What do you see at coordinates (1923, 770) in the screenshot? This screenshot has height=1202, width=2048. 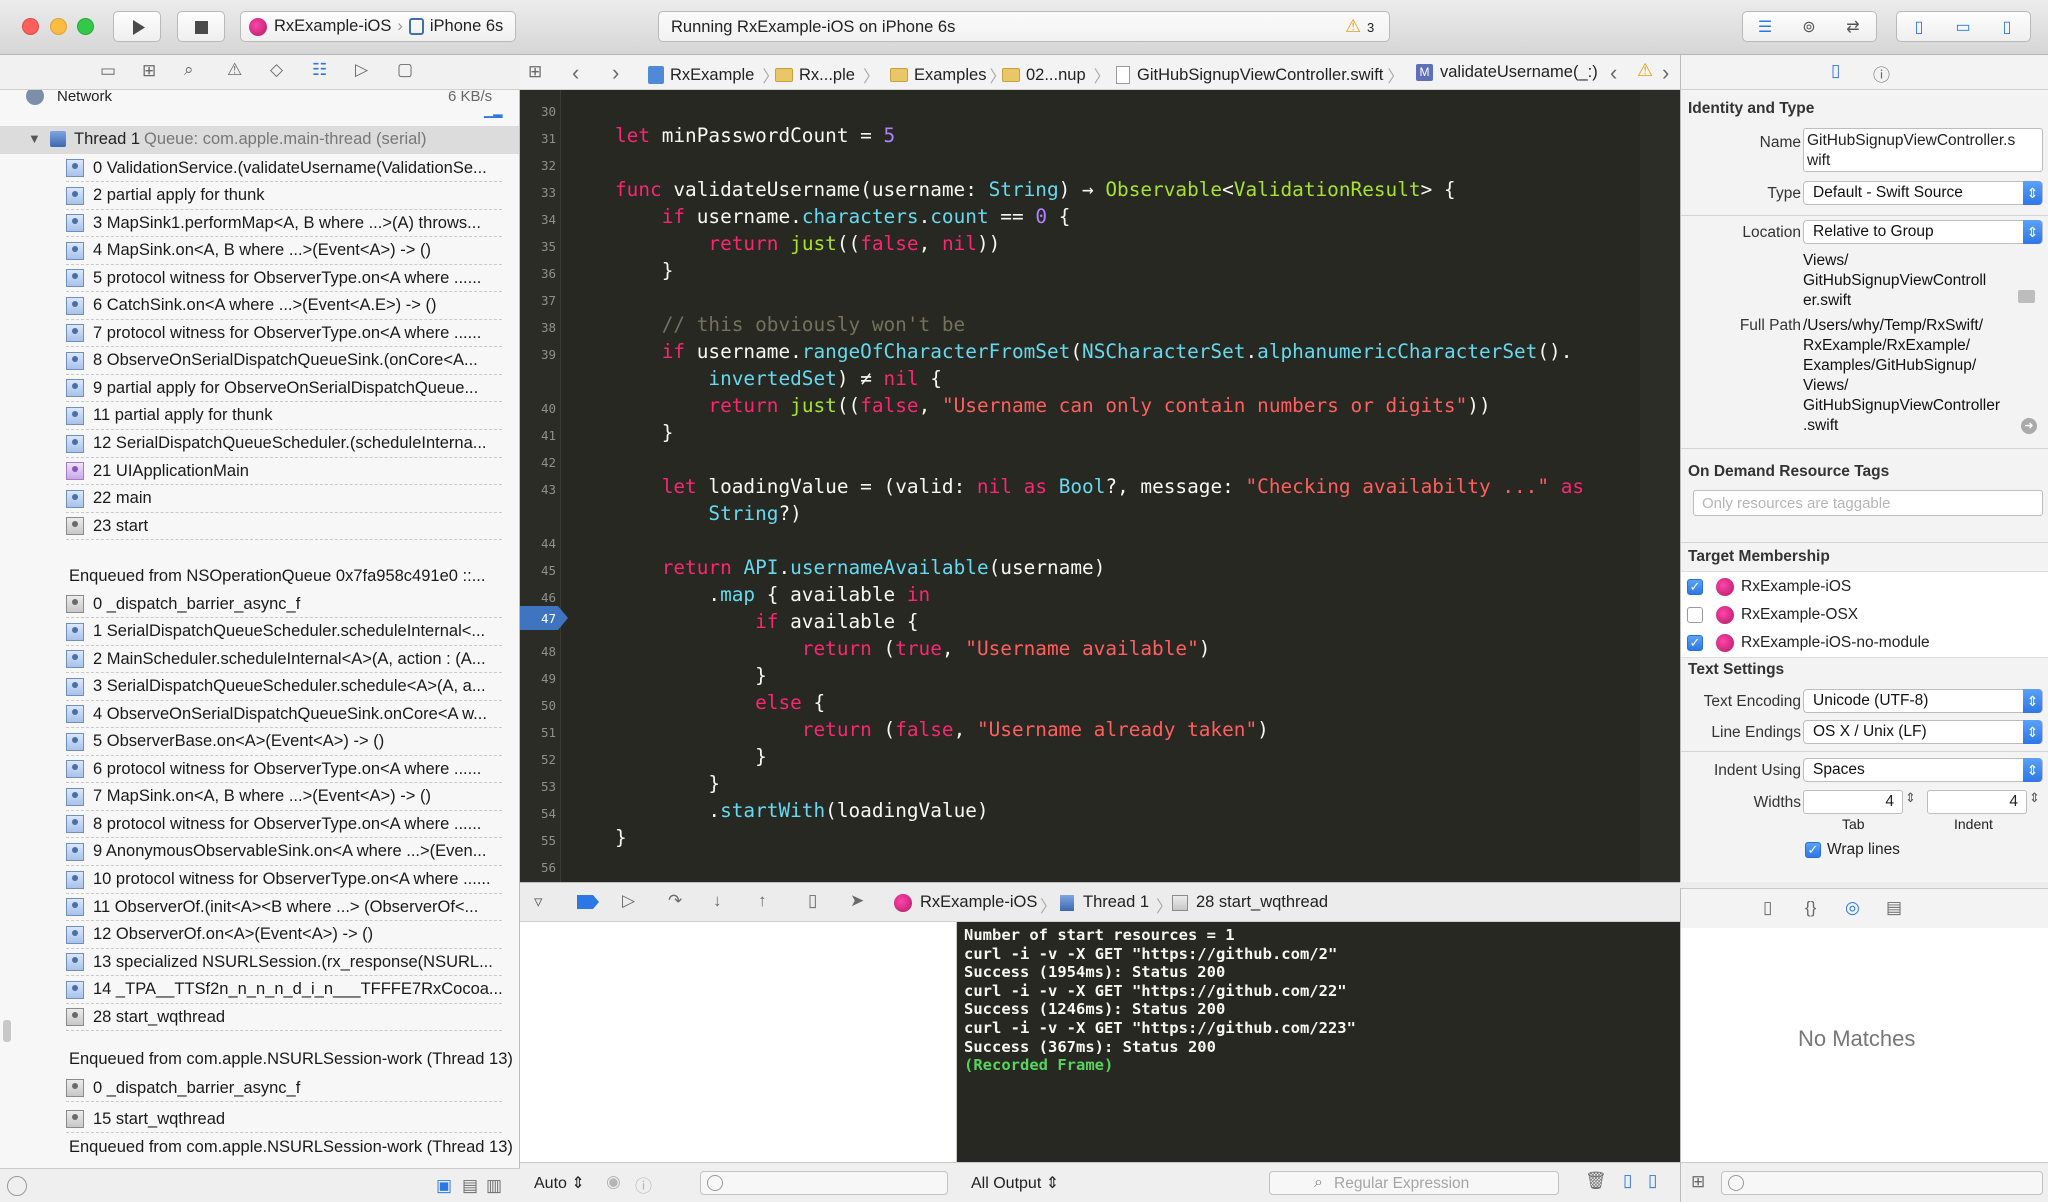 I see `indent-using-popup: Spaces` at bounding box center [1923, 770].